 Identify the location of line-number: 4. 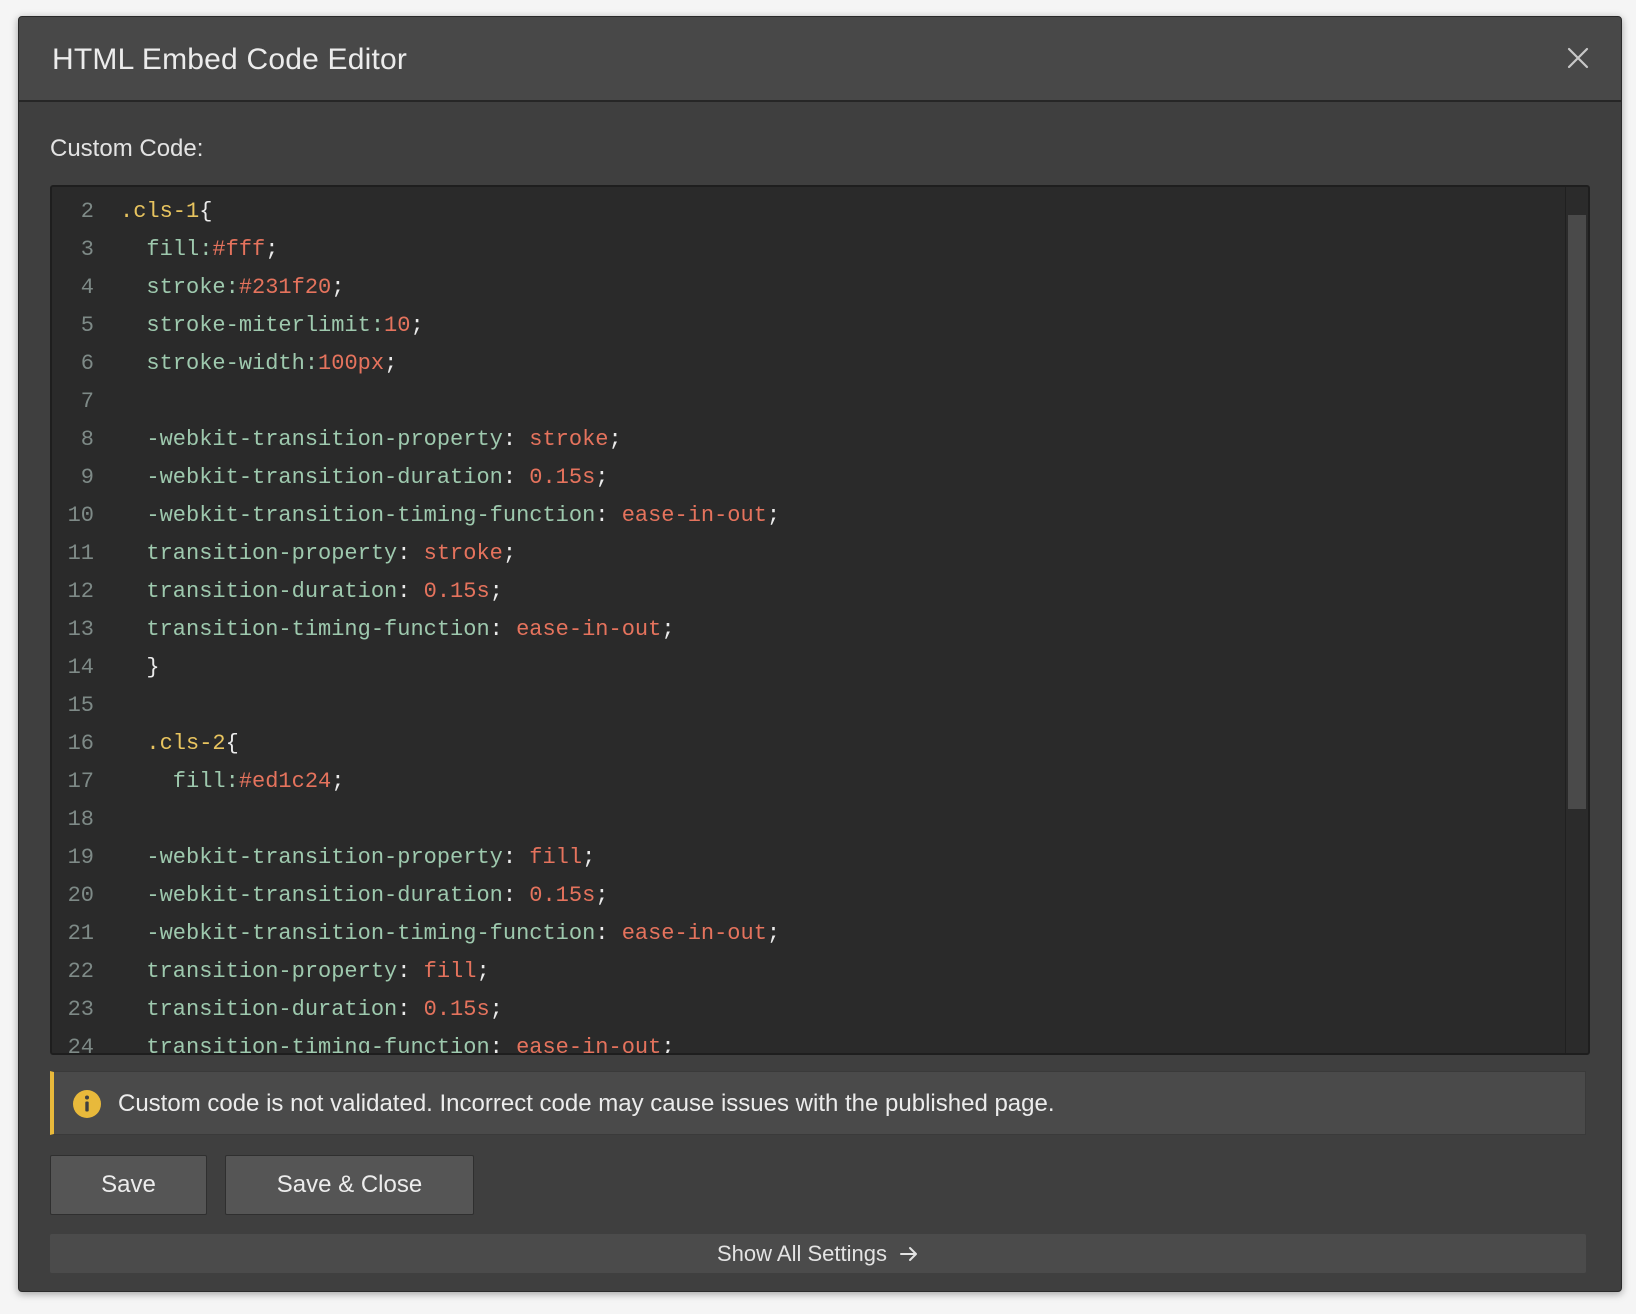
(87, 287).